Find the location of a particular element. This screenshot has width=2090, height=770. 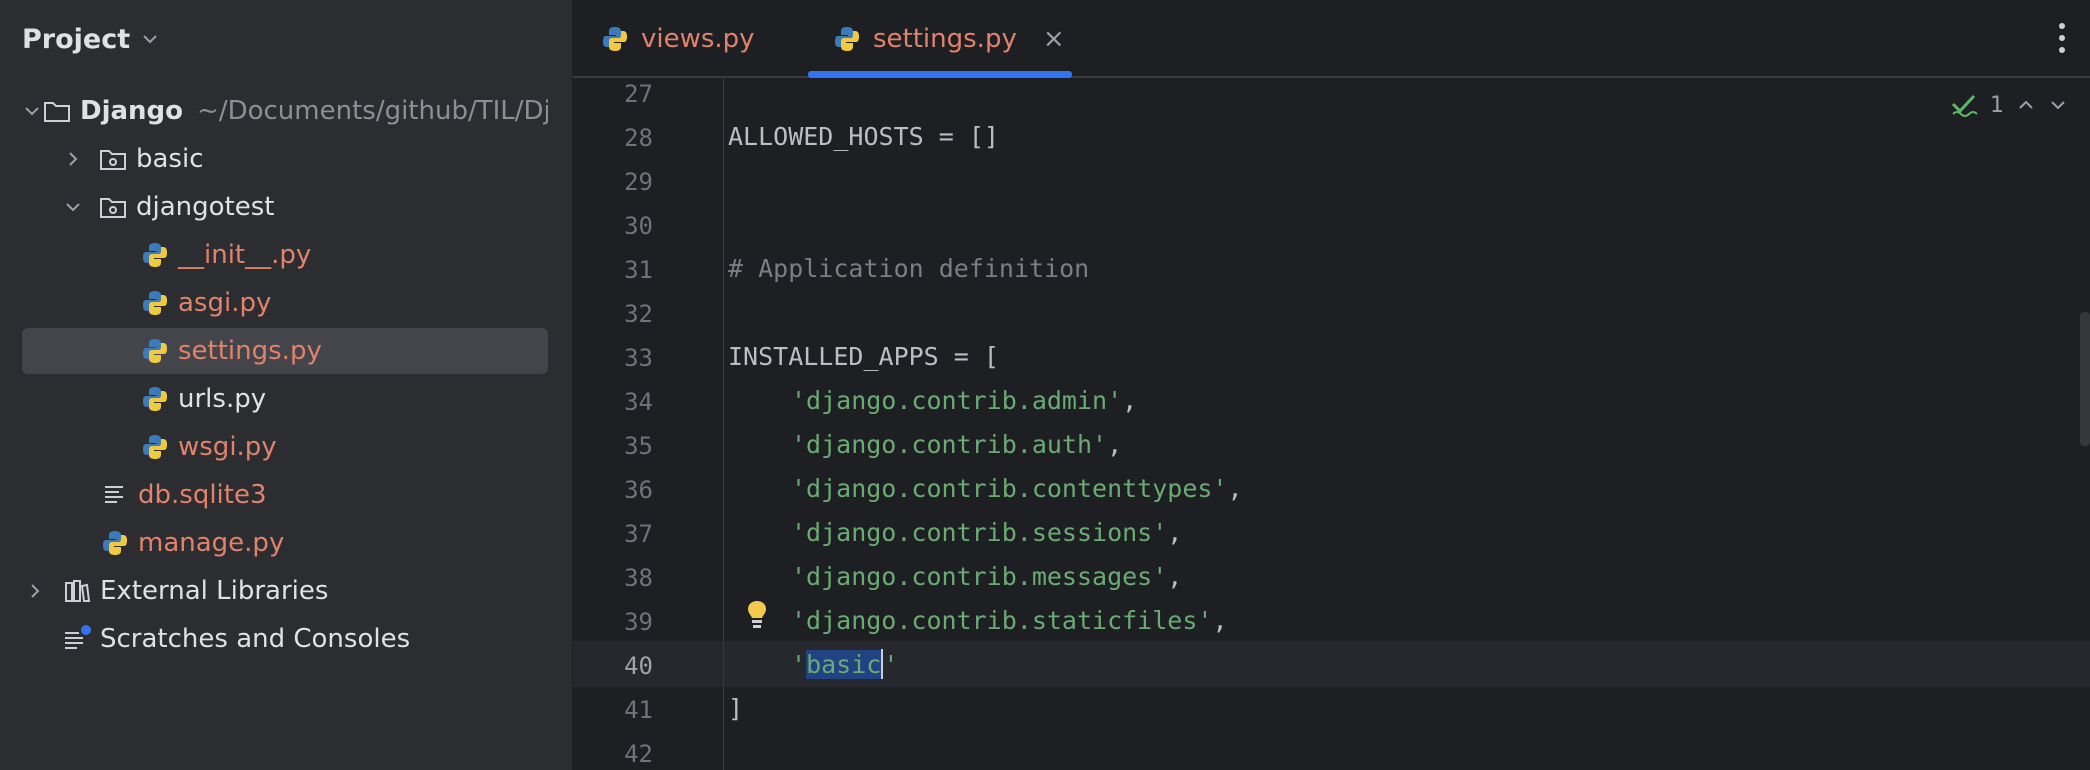

vertical-scrollbar is located at coordinates (2085, 379).